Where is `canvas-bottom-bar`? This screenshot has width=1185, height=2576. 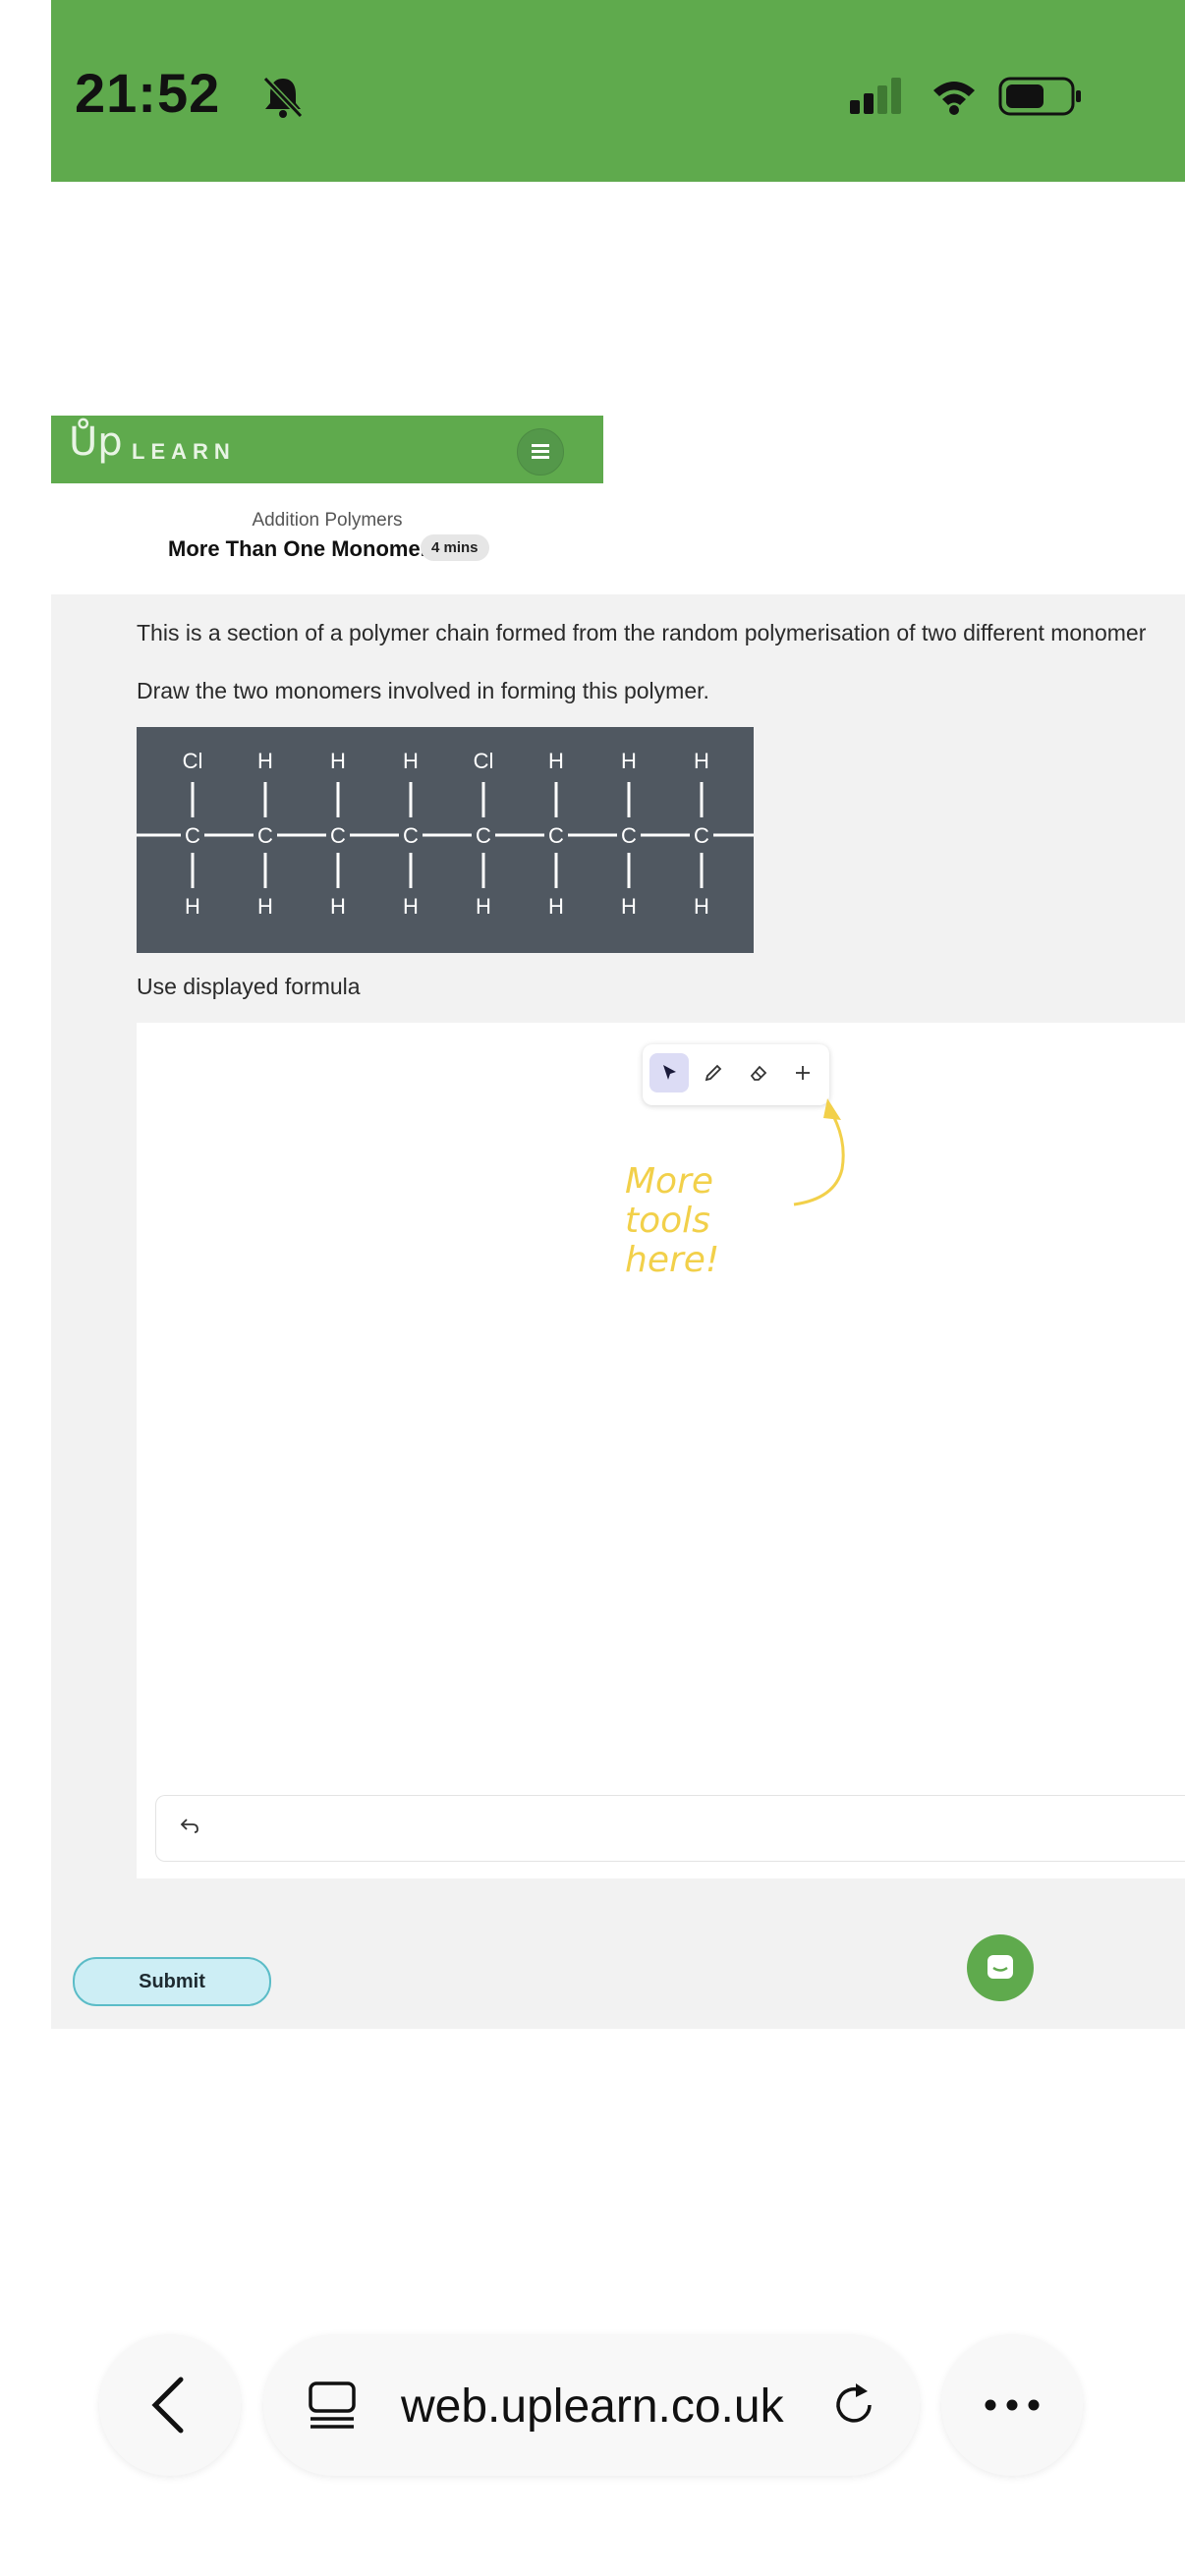 canvas-bottom-bar is located at coordinates (670, 1828).